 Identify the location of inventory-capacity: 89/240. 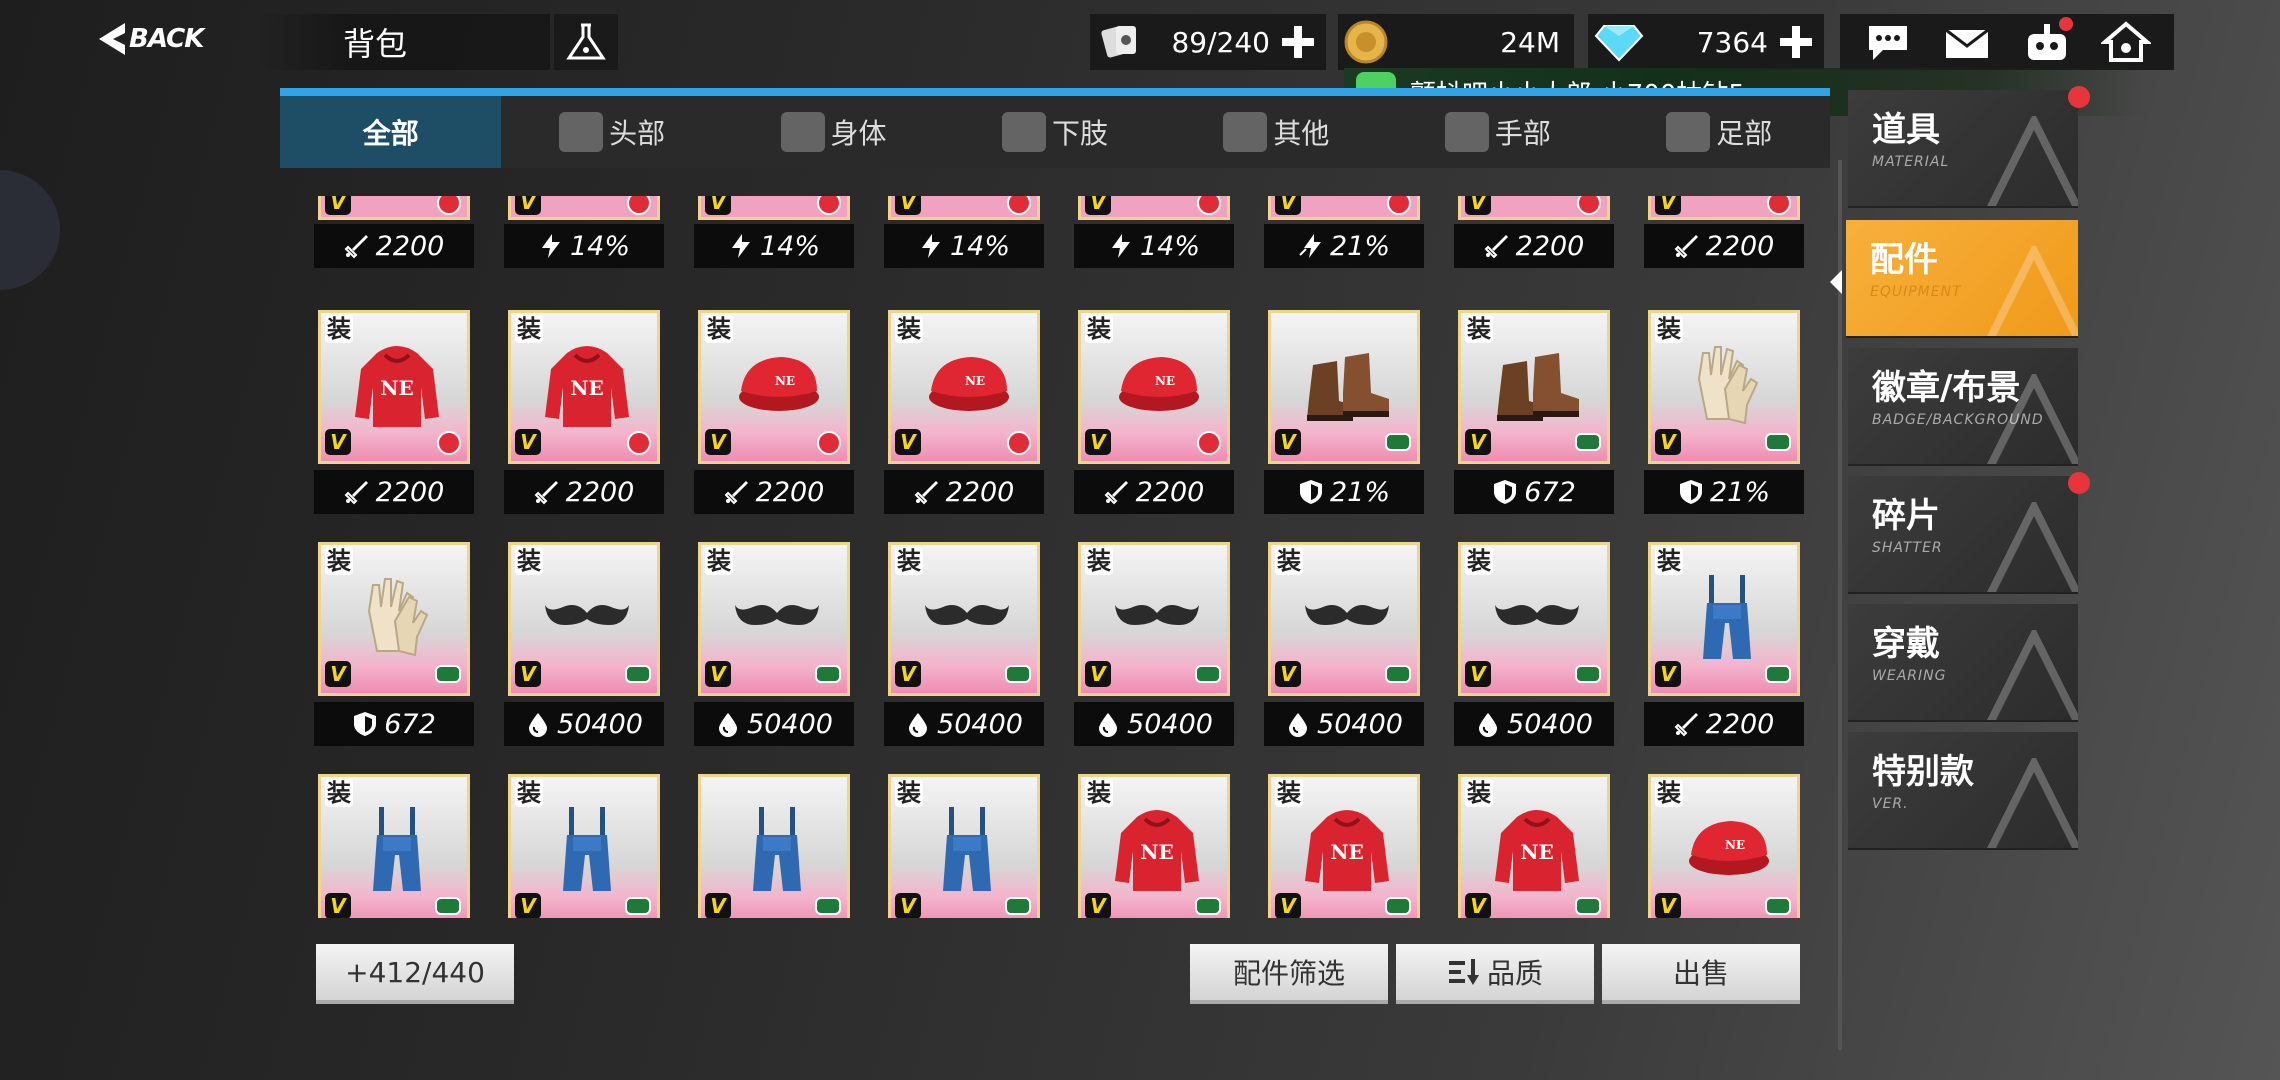
(1208, 42).